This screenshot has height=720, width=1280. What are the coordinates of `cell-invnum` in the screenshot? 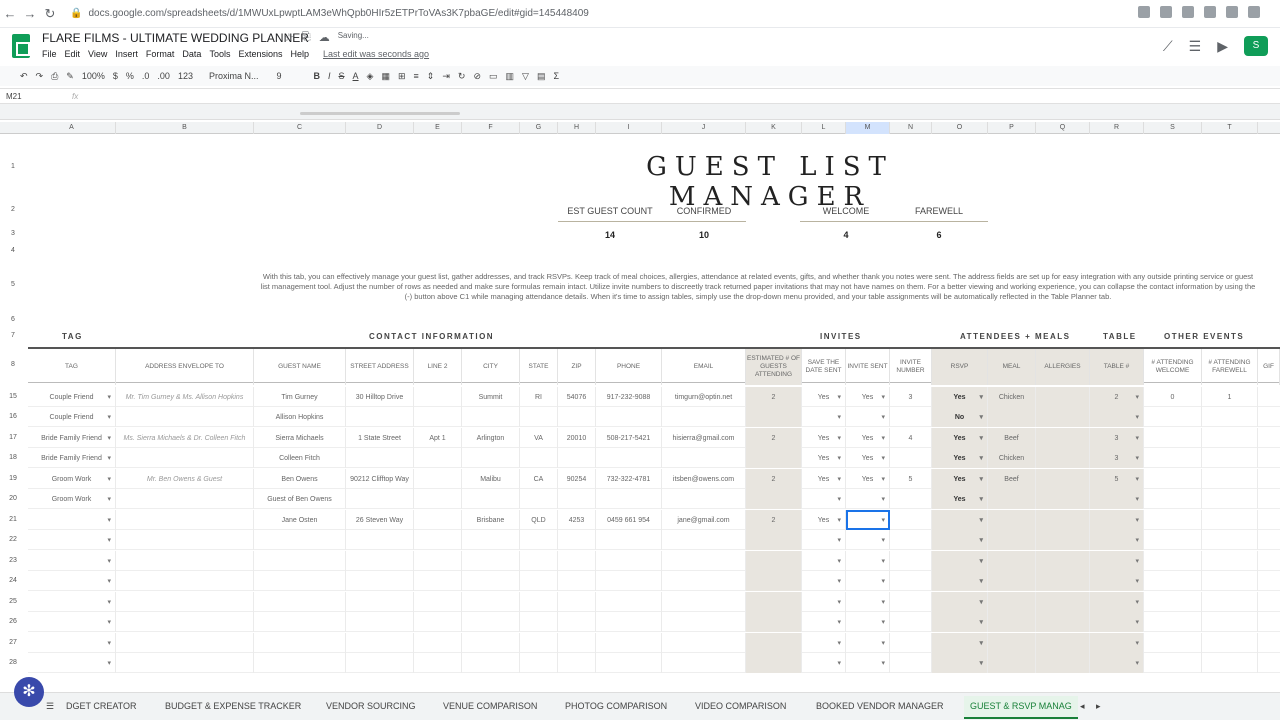 It's located at (911, 540).